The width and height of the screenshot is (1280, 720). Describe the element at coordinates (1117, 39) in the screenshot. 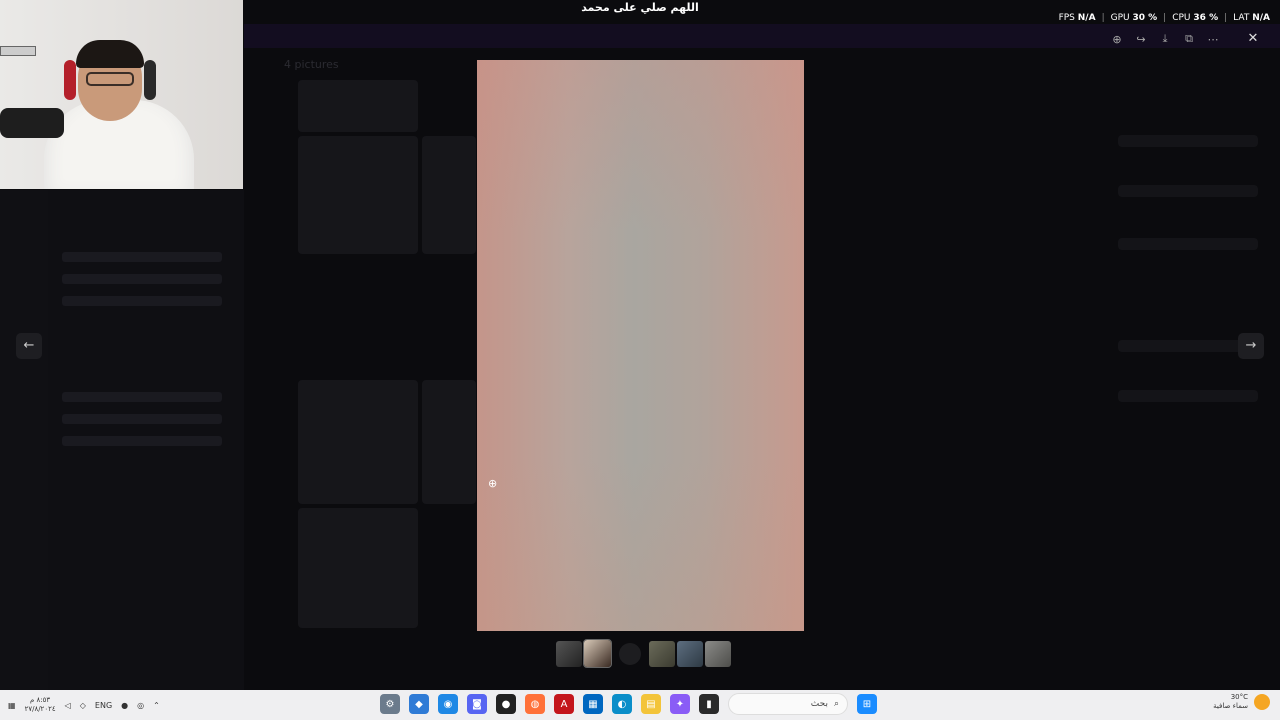

I see `zoom-icon: ⊕` at that location.